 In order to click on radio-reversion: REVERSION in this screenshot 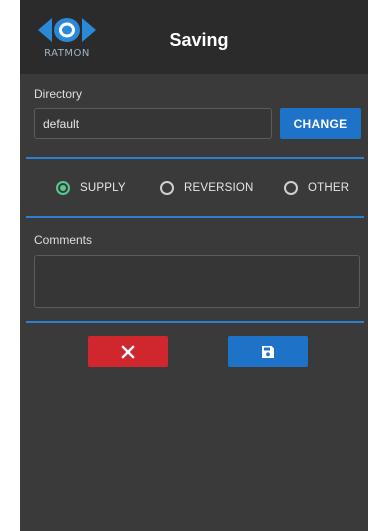, I will do `click(207, 188)`.